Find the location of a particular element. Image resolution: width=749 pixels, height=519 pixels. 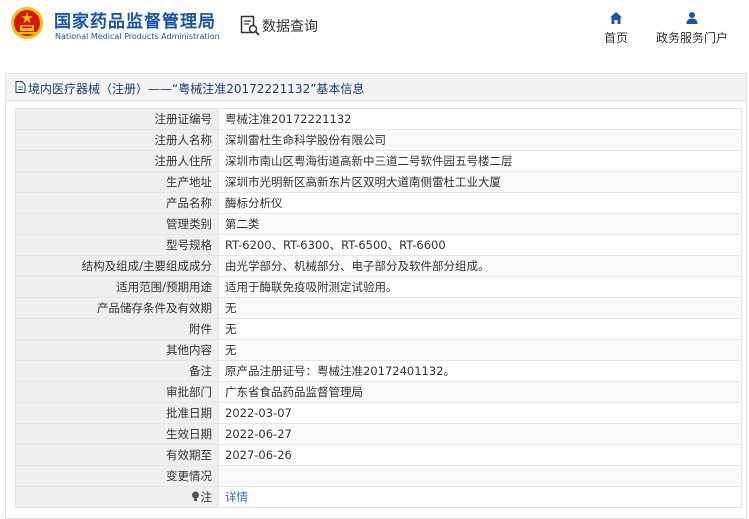

field-label-text: 产品名称 is located at coordinates (189, 203).